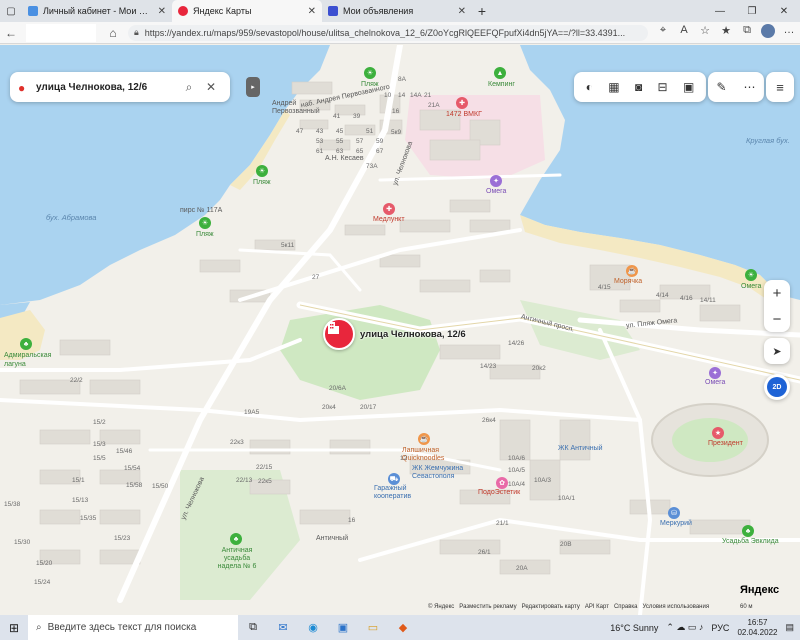  I want to click on edge-browser-icon: ◉, so click(313, 627).